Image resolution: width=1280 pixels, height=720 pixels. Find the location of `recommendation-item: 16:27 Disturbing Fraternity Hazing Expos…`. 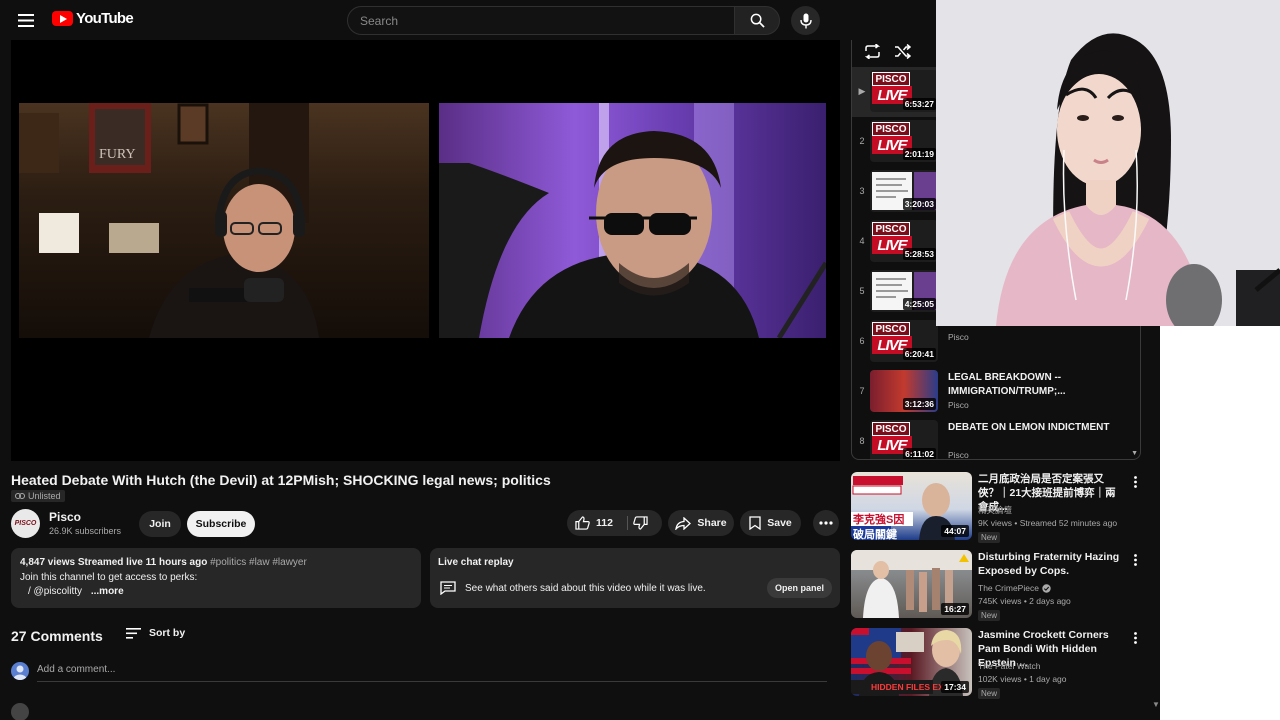

recommendation-item: 16:27 Disturbing Fraternity Hazing Expos… is located at coordinates (996, 586).